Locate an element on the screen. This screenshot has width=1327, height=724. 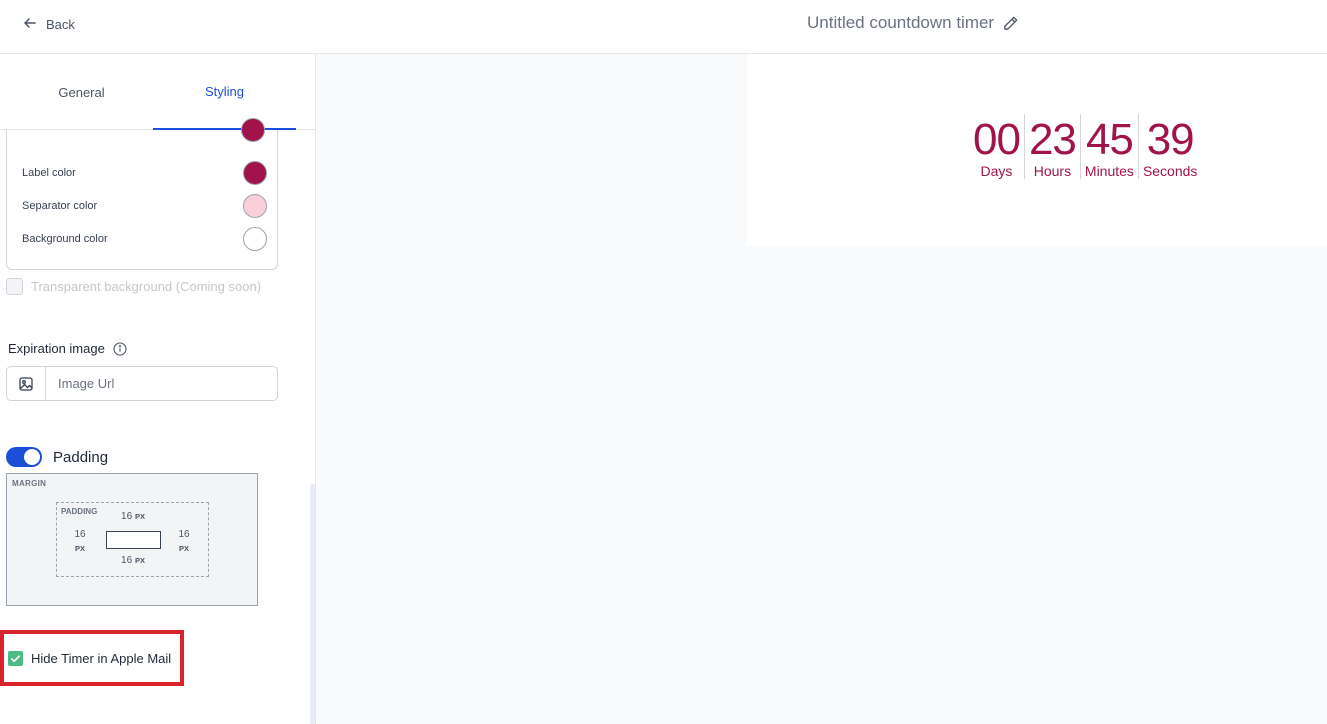
margin-box: MARGIN PADDING 16 PX 16 PX 16 PX 16 PX is located at coordinates (132, 539).